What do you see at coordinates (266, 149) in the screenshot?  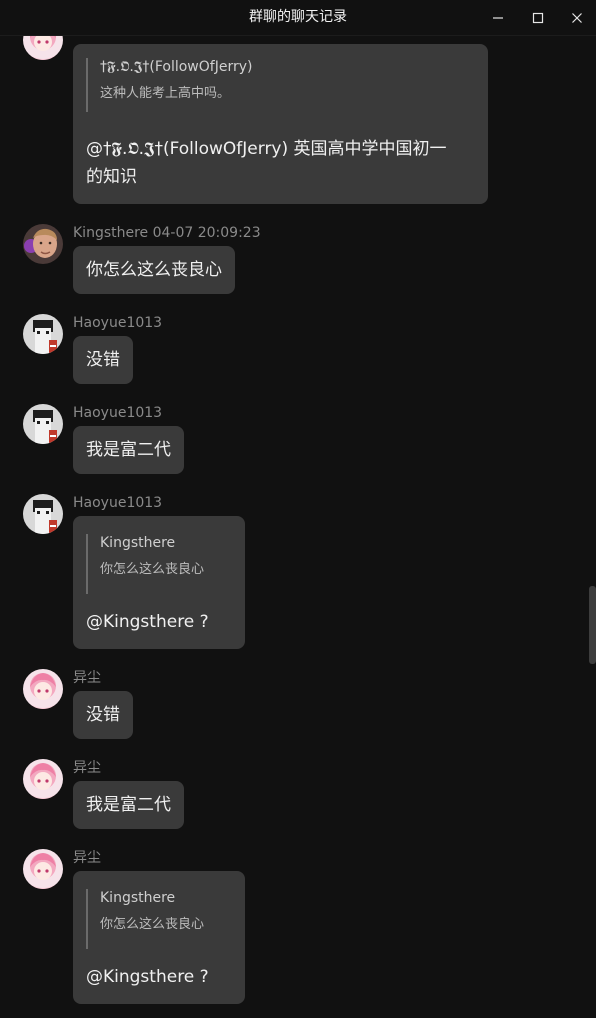 I see `message-text-line: @†𝕱.𝕺.𝕵†(FollowOfJerry) 英国高中学中国初一` at bounding box center [266, 149].